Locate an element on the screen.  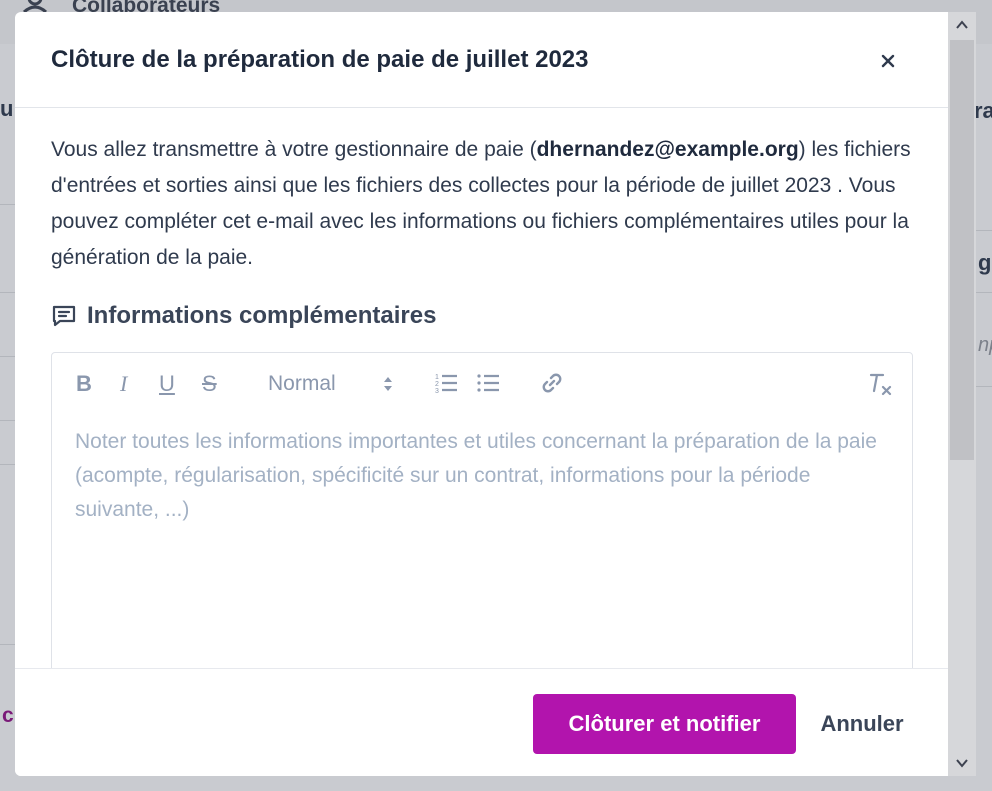
modal-scrollbar is located at coordinates (962, 394).